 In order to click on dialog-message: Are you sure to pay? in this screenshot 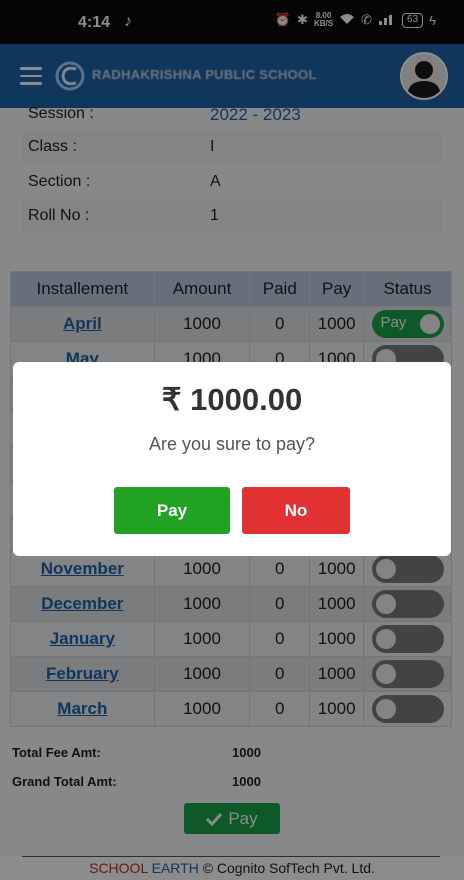, I will do `click(232, 444)`.